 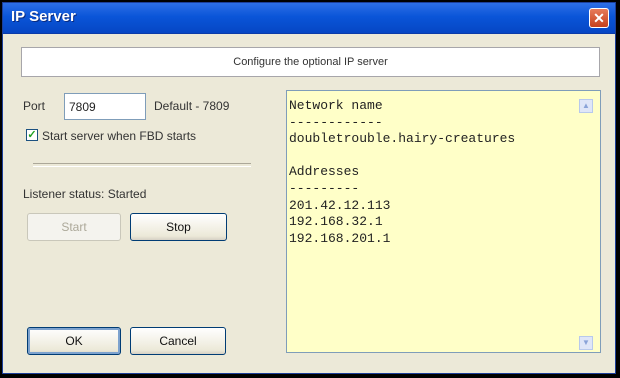 What do you see at coordinates (85, 194) in the screenshot?
I see `listener-status: Listener status: Started` at bounding box center [85, 194].